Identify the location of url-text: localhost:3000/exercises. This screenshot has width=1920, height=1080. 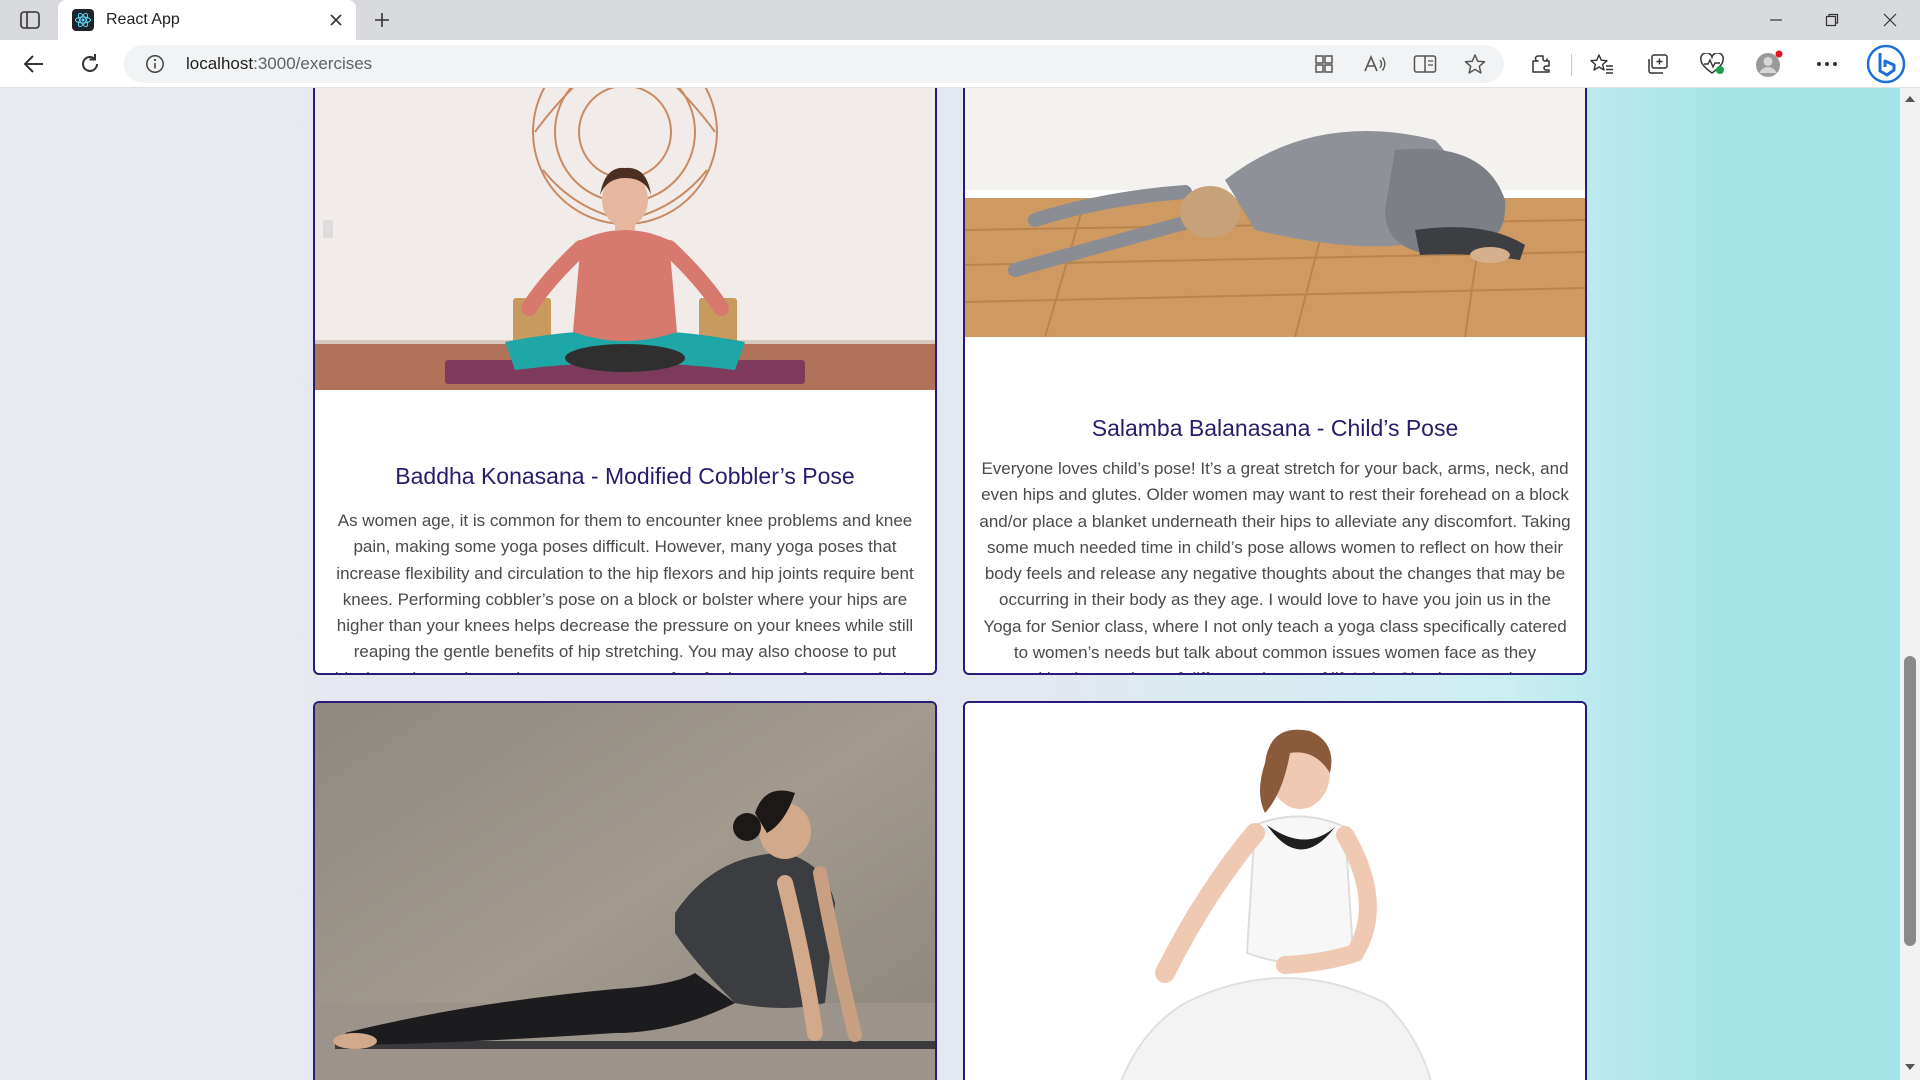
(279, 64).